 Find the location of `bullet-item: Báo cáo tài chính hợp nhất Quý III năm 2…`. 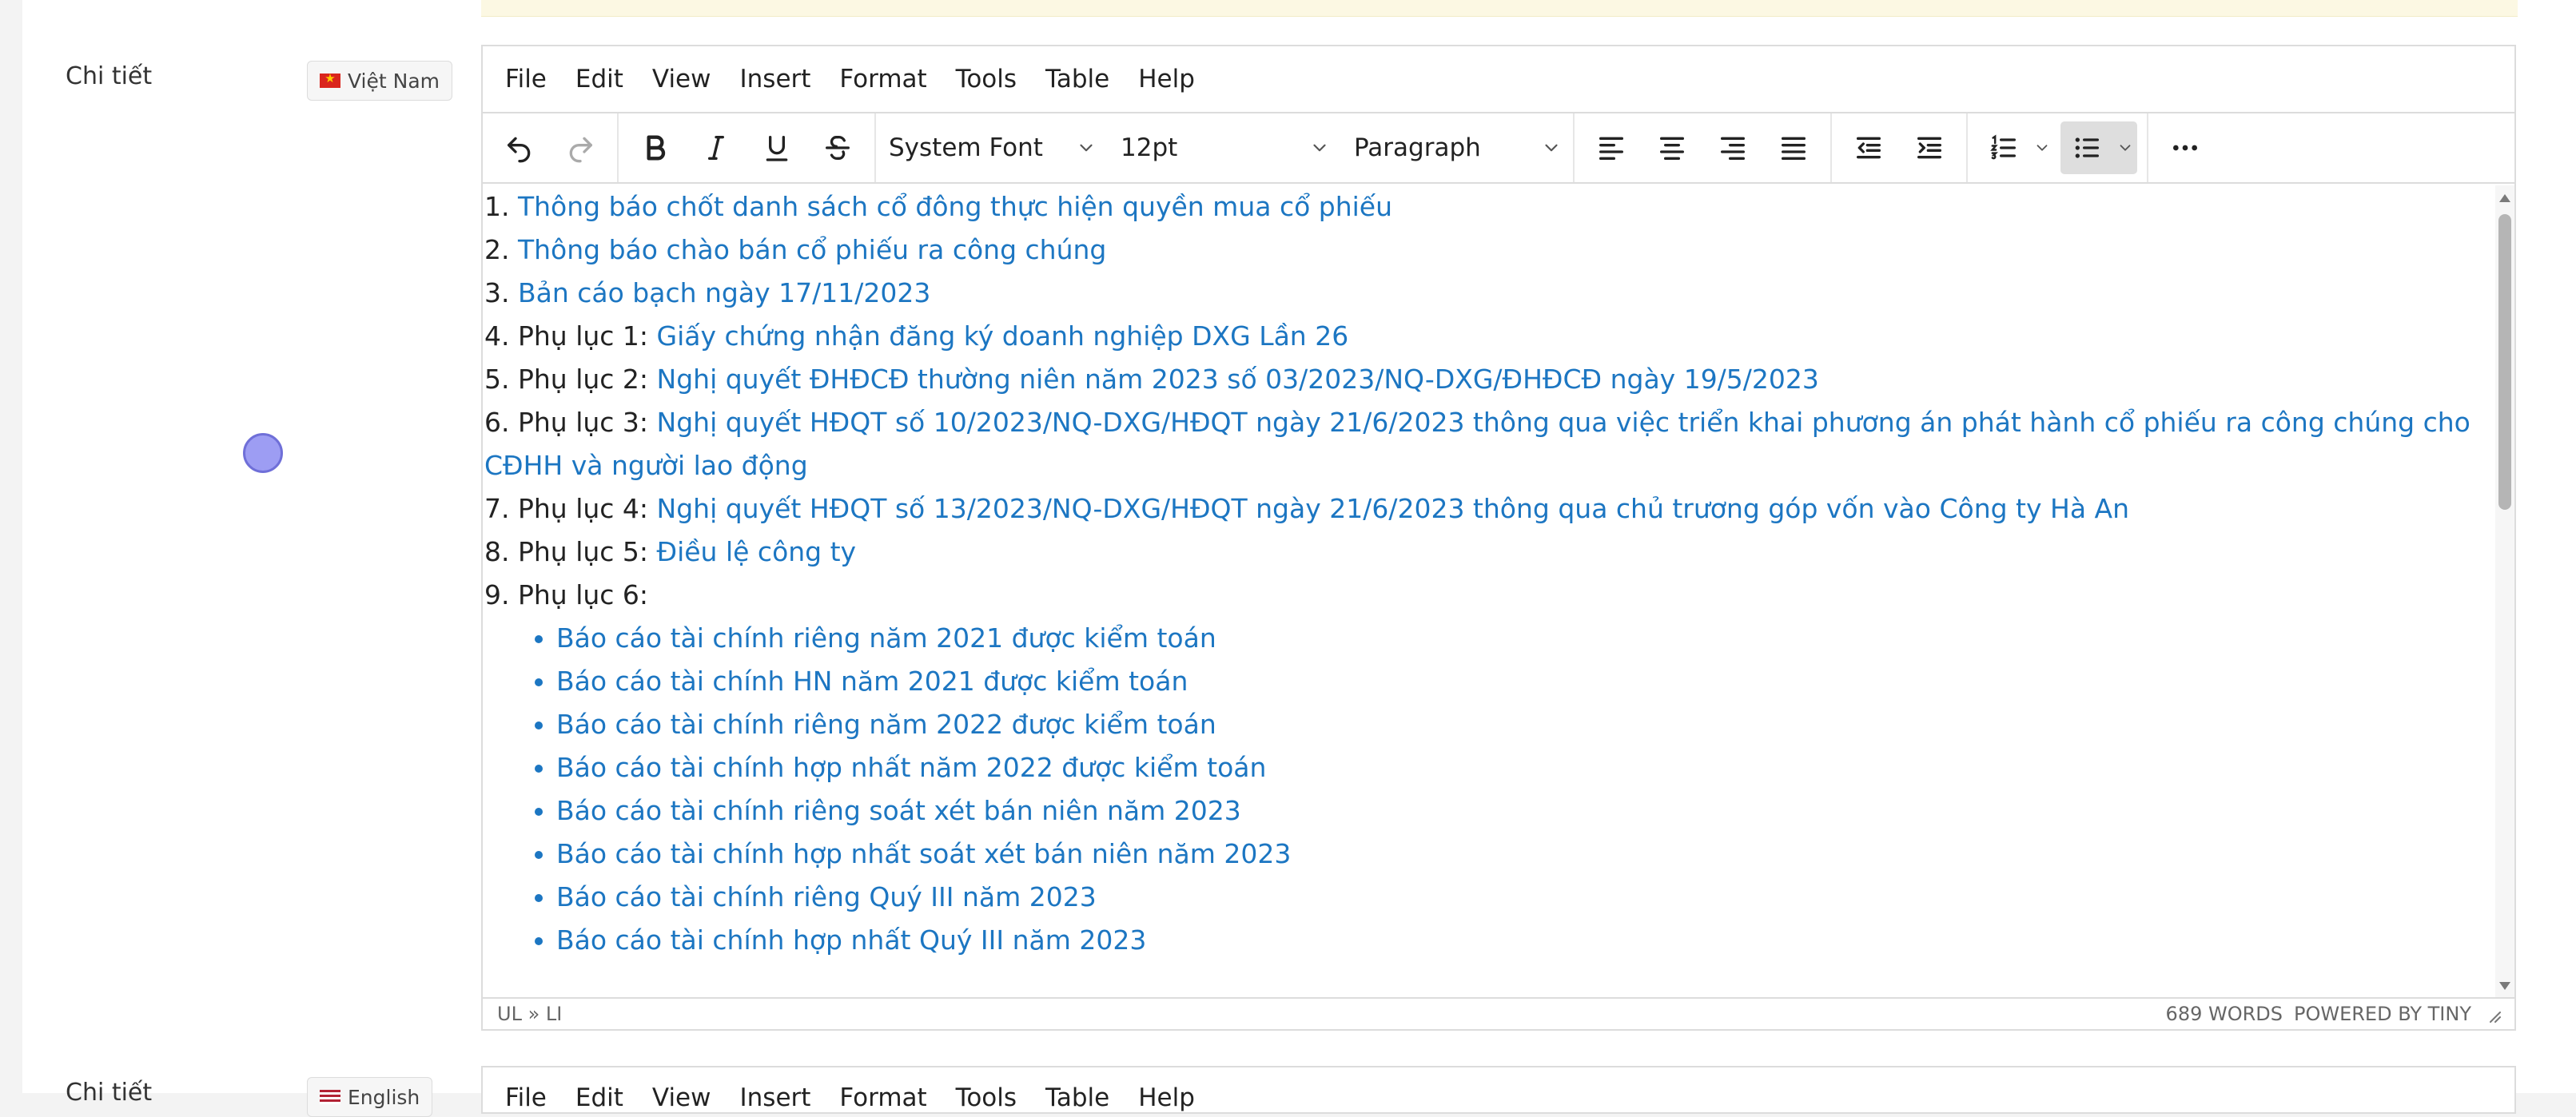

bullet-item: Báo cáo tài chính hợp nhất Quý III năm 2… is located at coordinates (1523, 940).